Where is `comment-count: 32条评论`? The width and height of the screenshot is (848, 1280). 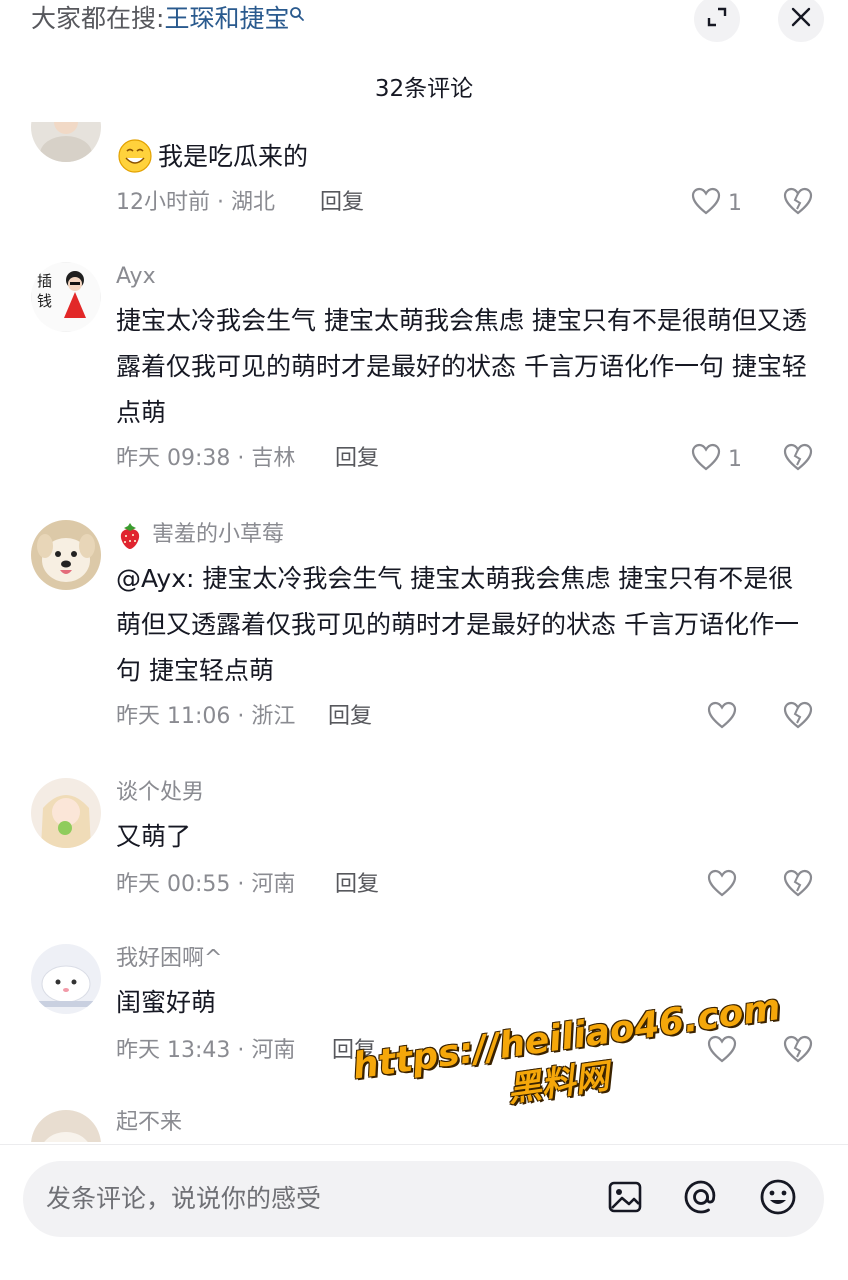
comment-count: 32条评论 is located at coordinates (424, 89).